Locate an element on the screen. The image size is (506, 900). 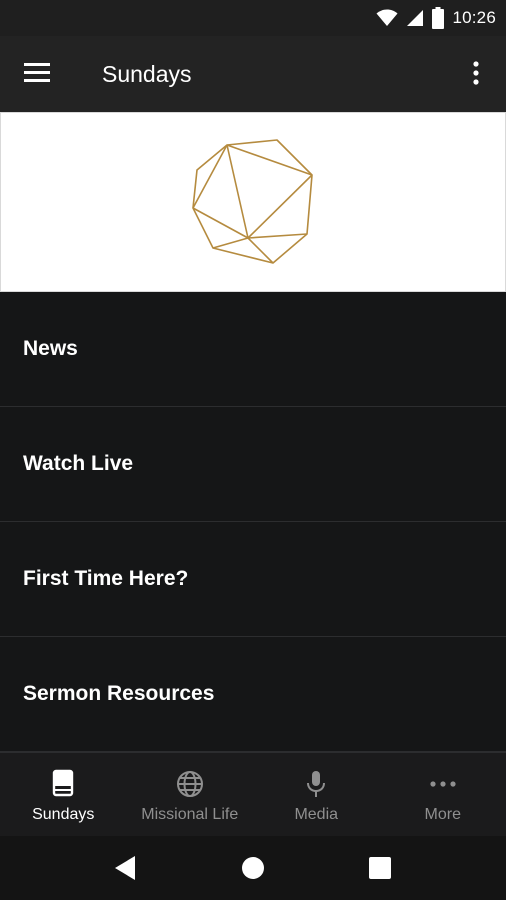
hamburger-menu-button is located at coordinates (40, 75).